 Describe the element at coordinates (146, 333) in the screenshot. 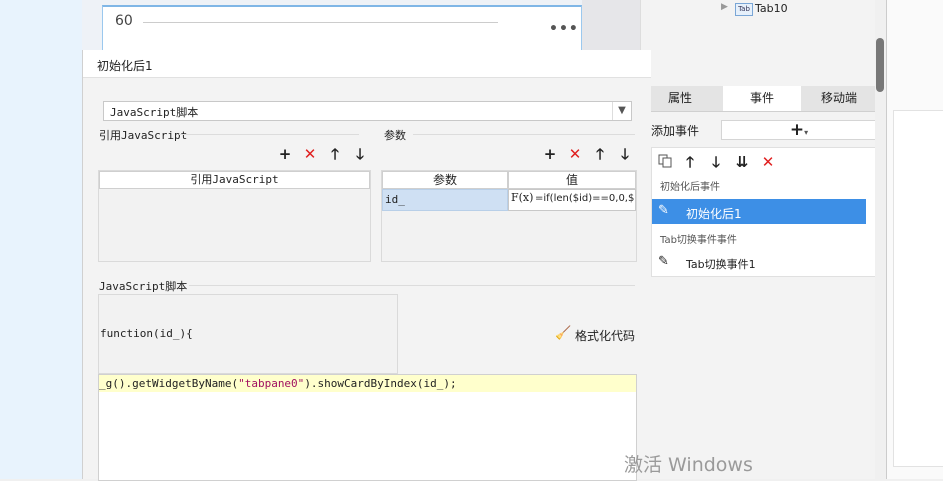

I see `function-signature: function(id_){` at that location.